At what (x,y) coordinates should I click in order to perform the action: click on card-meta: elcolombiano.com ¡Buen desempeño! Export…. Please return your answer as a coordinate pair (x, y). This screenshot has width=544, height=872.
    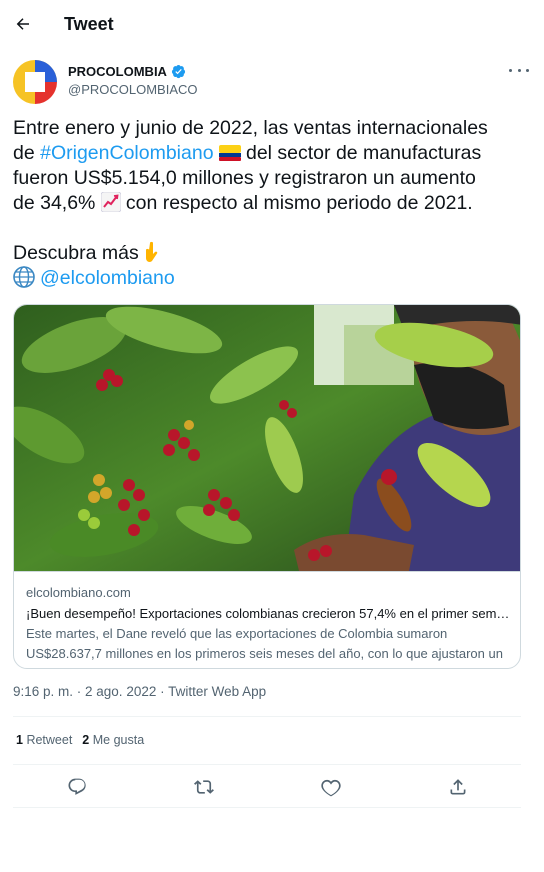
    Looking at the image, I should click on (267, 619).